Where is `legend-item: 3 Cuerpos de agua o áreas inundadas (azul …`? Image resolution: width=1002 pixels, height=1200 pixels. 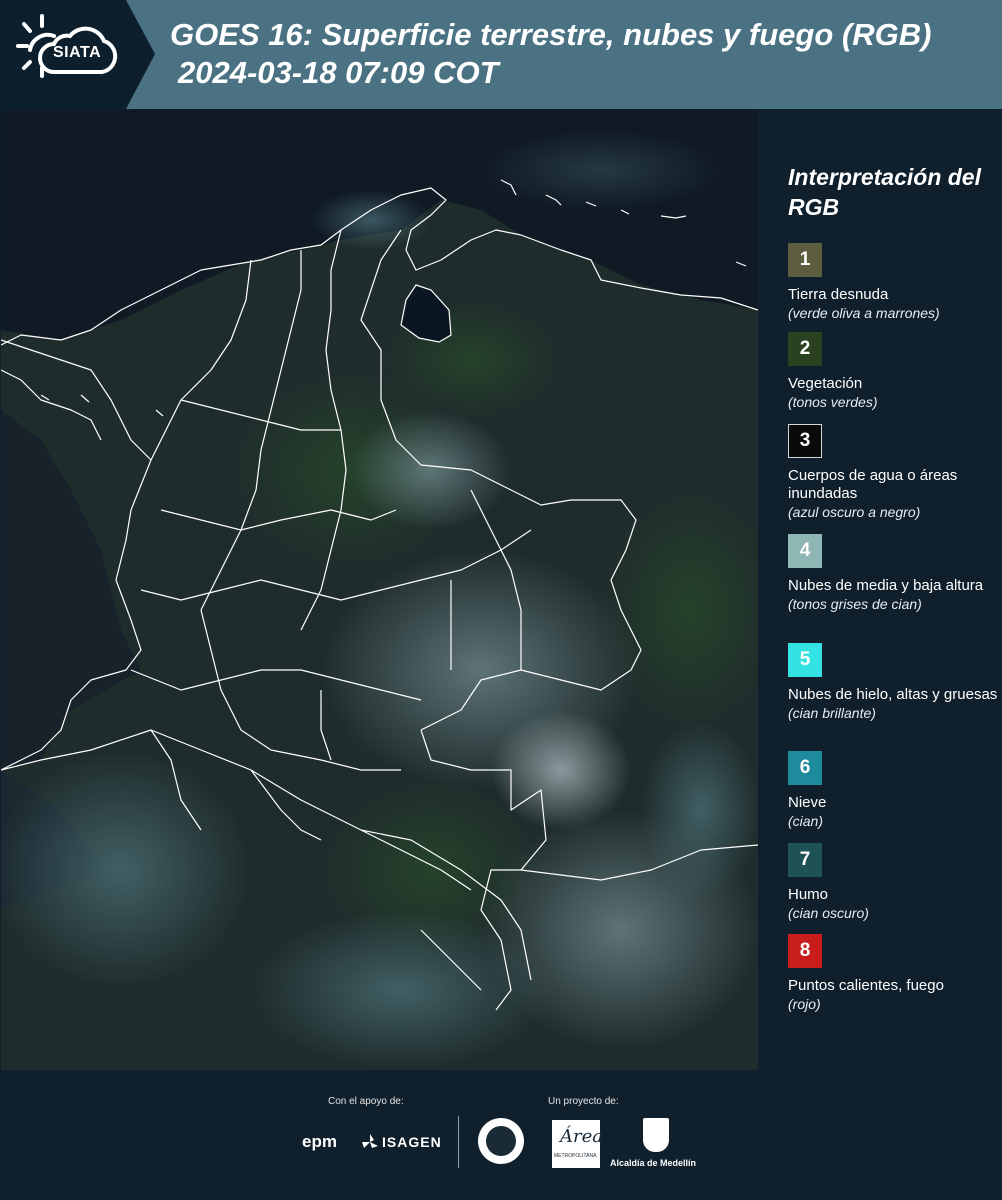
legend-item: 3 Cuerpos de agua o áreas inundadas (azul … is located at coordinates (893, 472).